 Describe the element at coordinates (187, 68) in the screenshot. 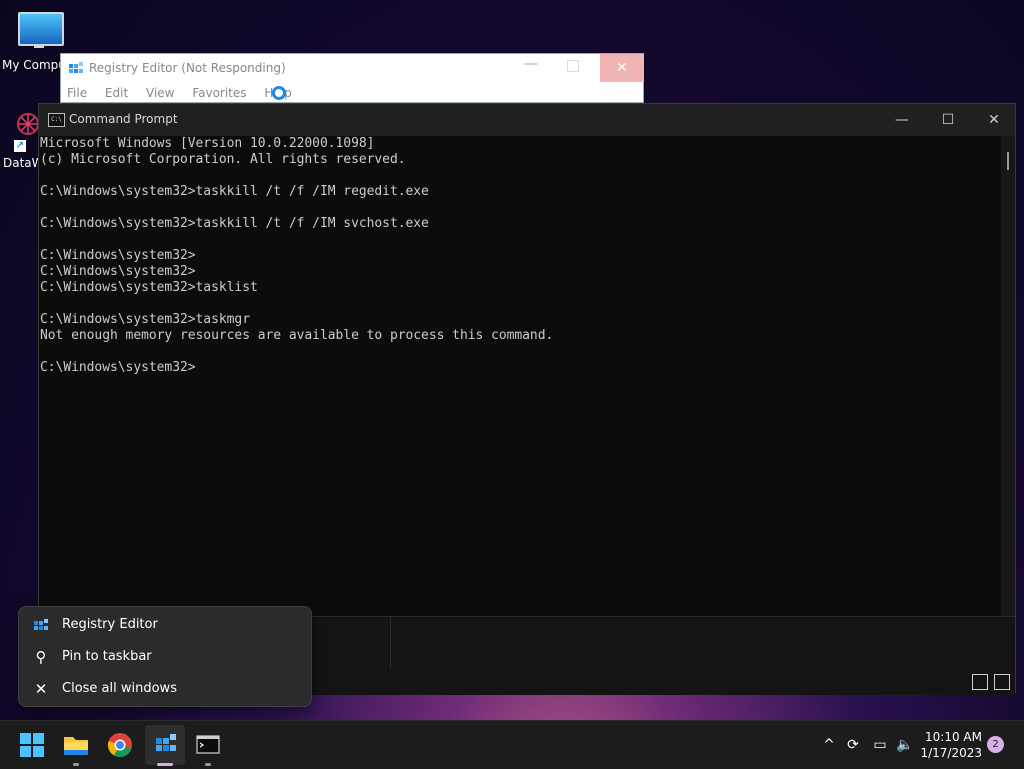

I see `window-title: Registry Editor (Not Responding)` at that location.